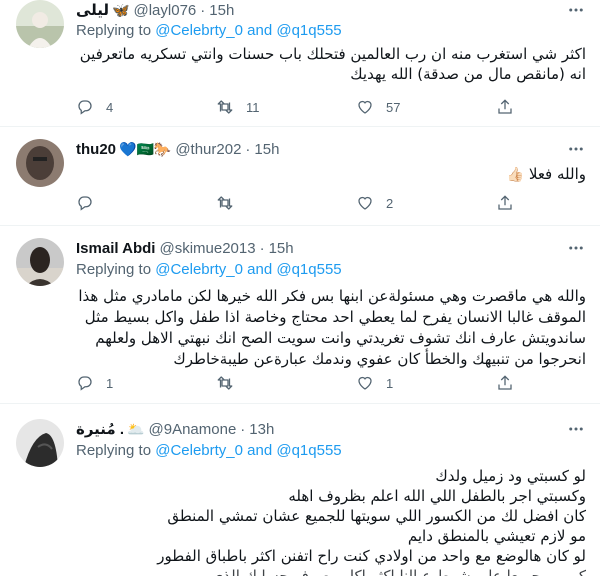 The image size is (600, 576). Describe the element at coordinates (318, 10) in the screenshot. I see `tweet-header: ليلى 🦋 @layl076 · 15h` at that location.